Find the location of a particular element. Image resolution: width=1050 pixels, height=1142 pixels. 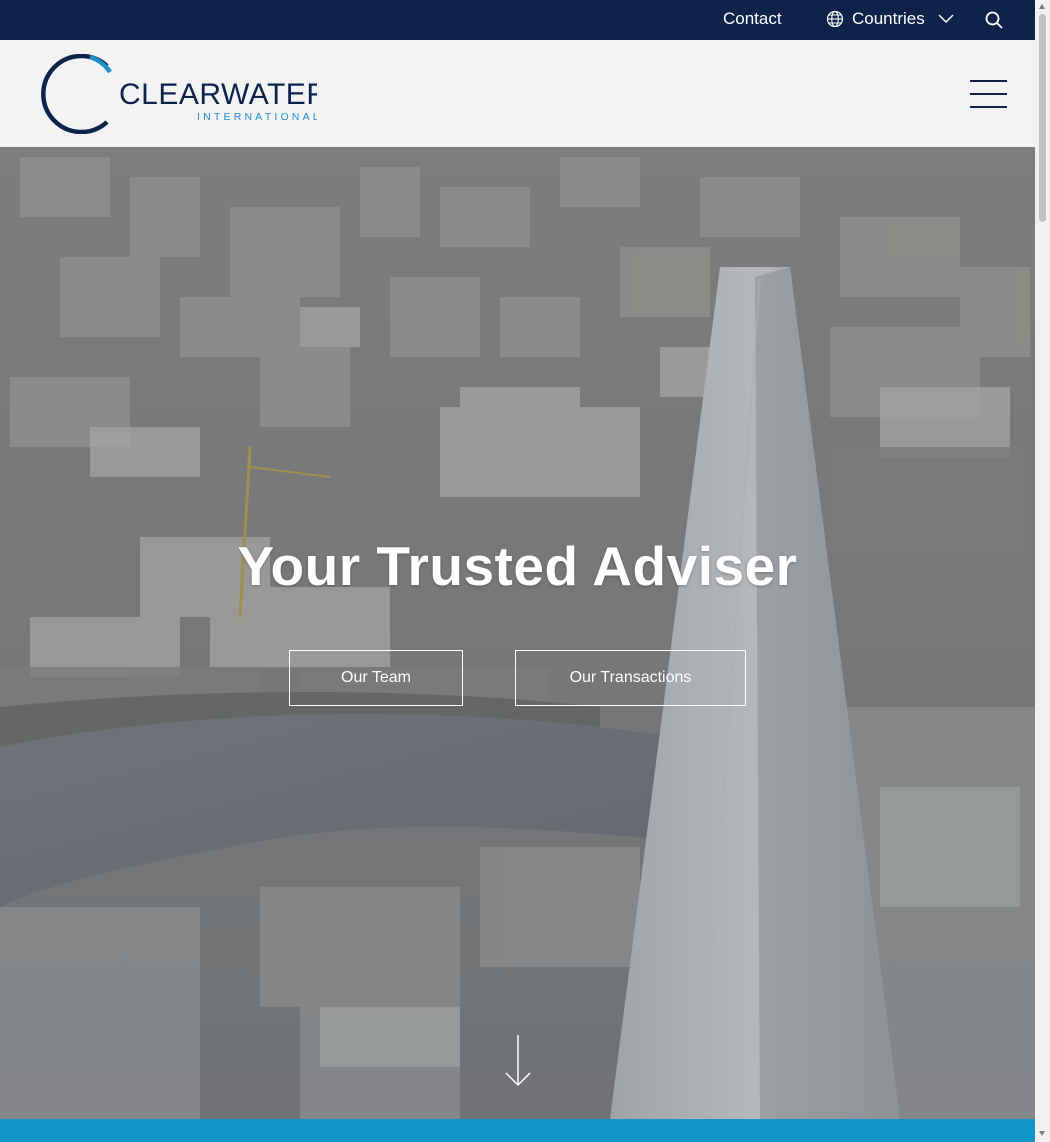

search-icon is located at coordinates (994, 20).